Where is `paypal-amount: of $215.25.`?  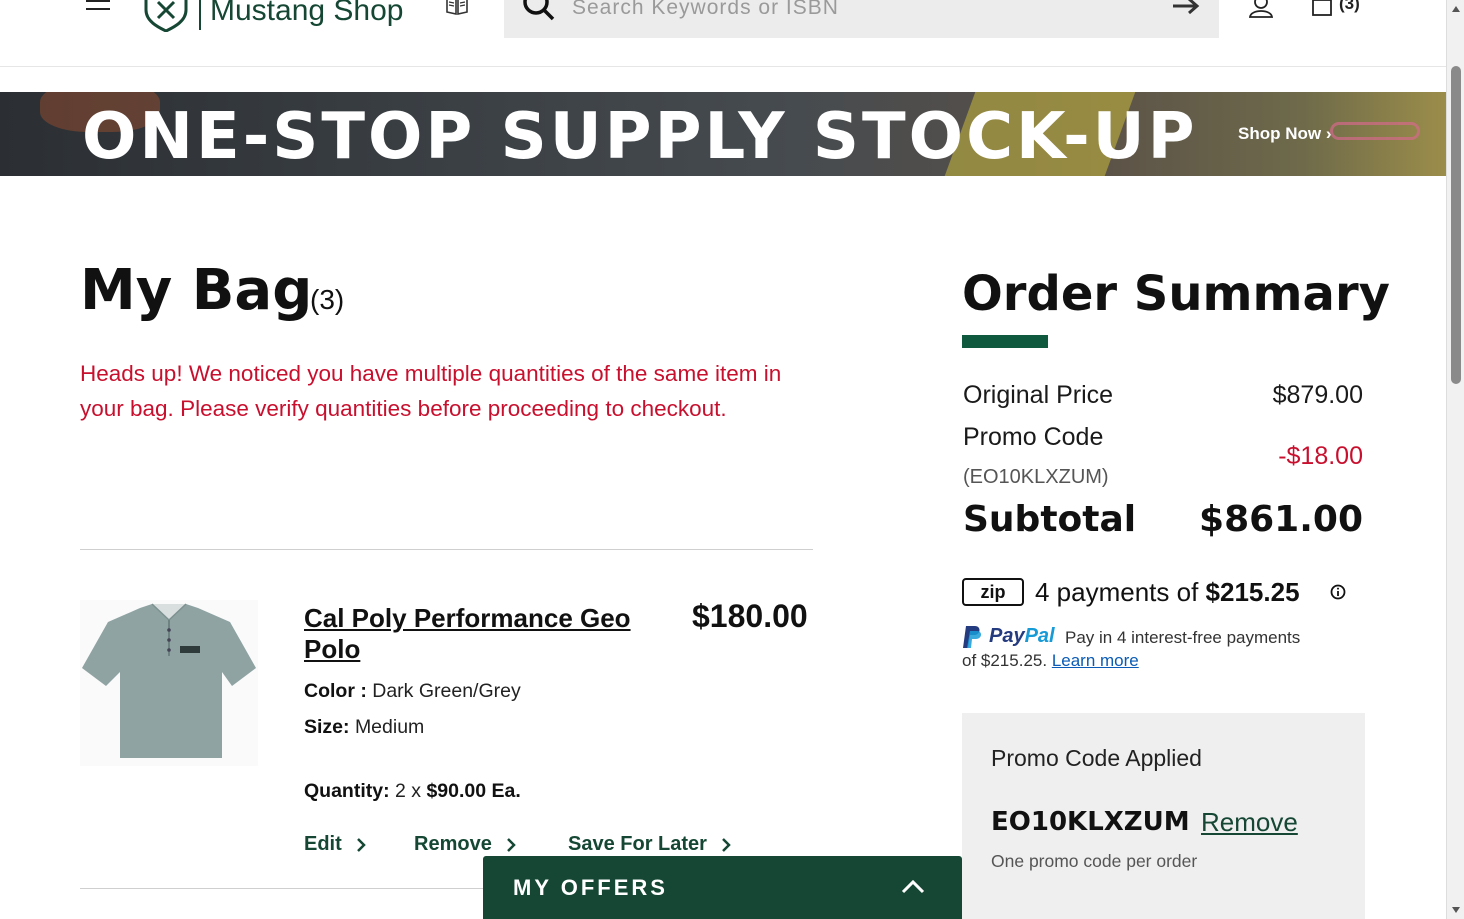 paypal-amount: of $215.25. is located at coordinates (1005, 660).